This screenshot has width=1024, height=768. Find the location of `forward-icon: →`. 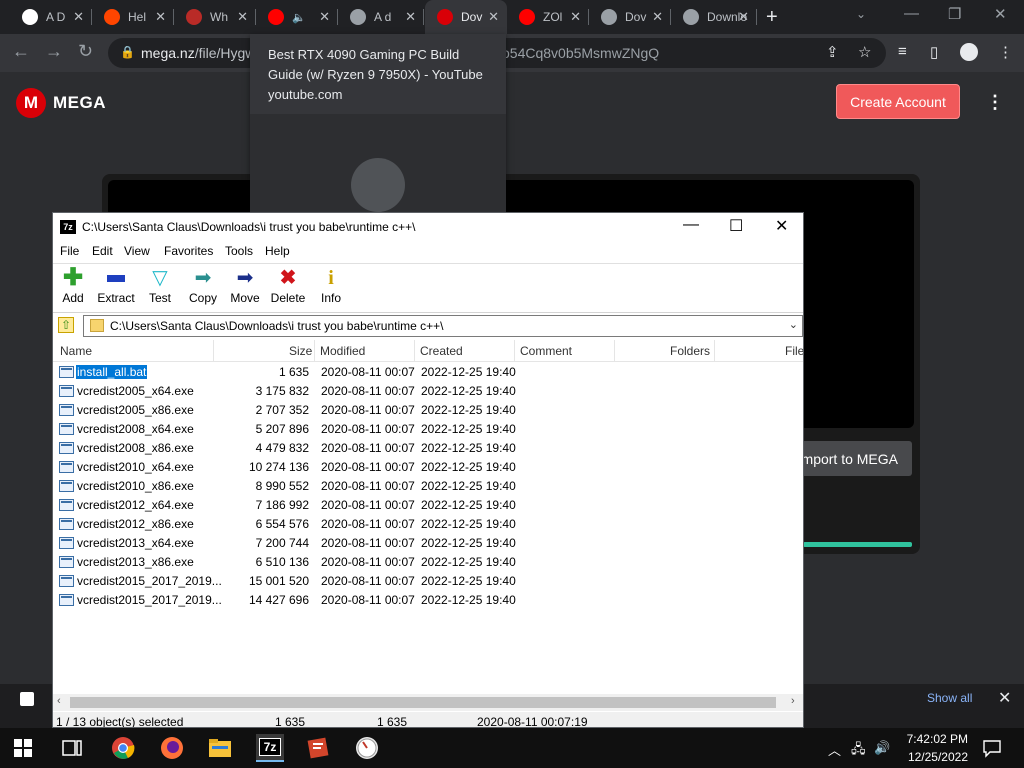

forward-icon: → is located at coordinates (54, 51).